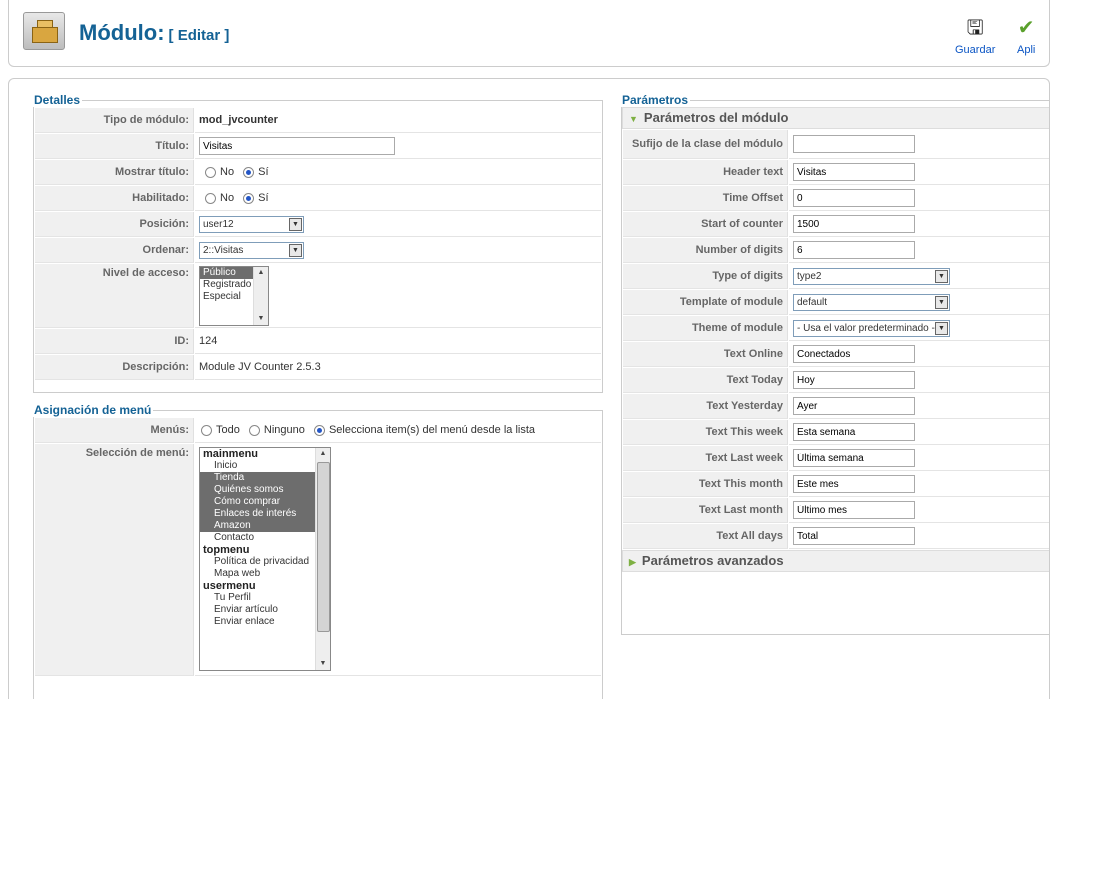 The image size is (1100, 880). What do you see at coordinates (114, 146) in the screenshot?
I see `titulo-label: Título:` at bounding box center [114, 146].